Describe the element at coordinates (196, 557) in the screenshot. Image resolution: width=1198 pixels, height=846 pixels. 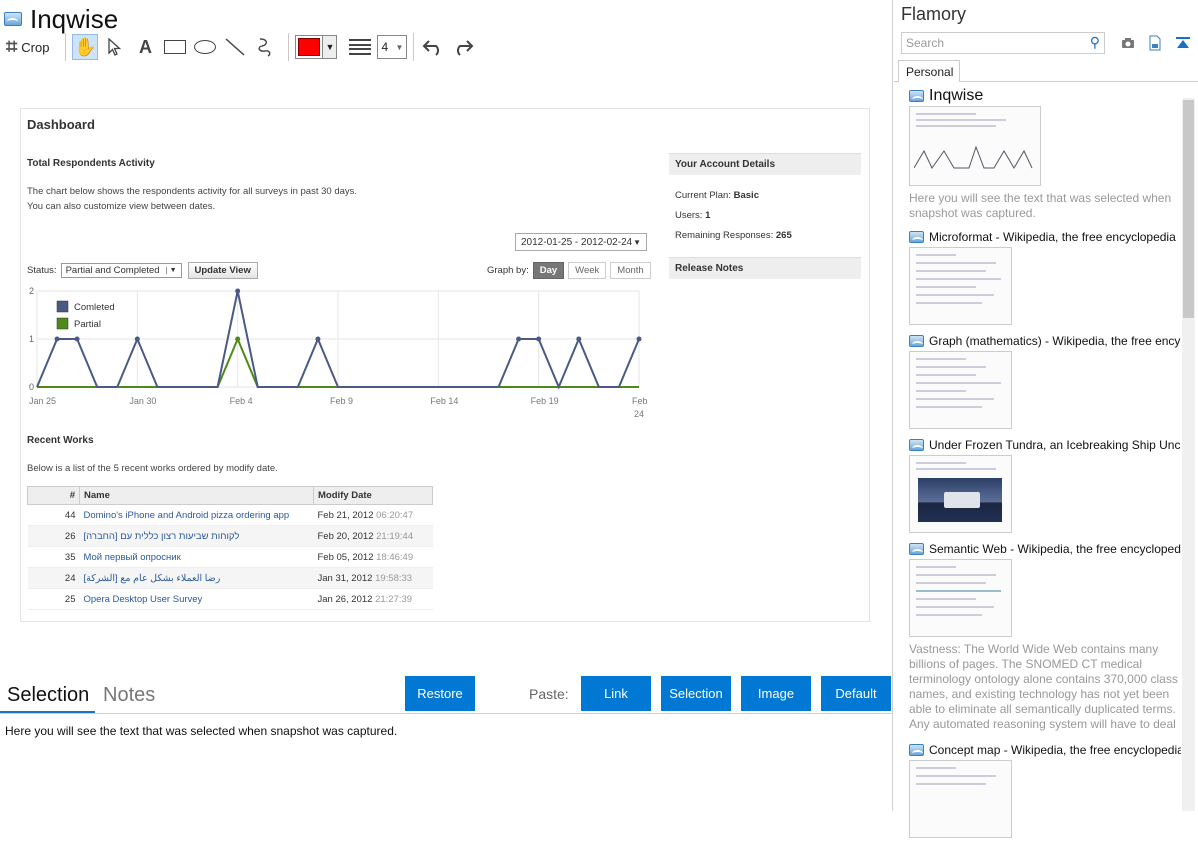
I see `row-name-link: Мой первый опросник` at that location.